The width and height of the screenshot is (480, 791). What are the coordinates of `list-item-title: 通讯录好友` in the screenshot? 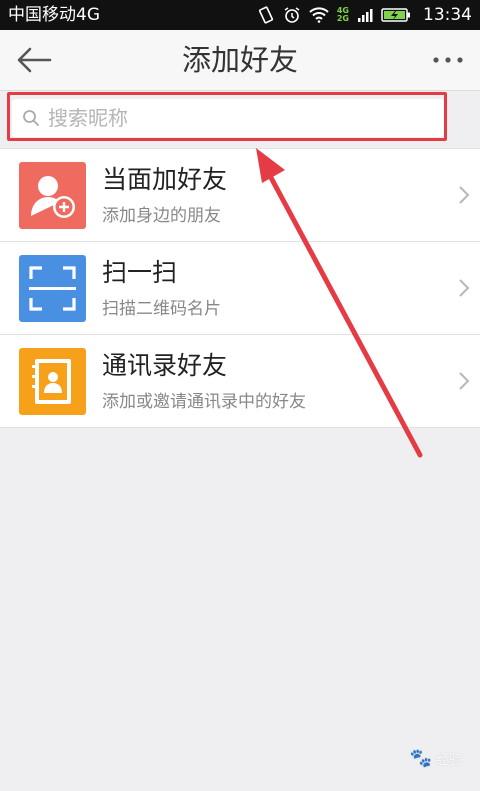 It's located at (165, 365).